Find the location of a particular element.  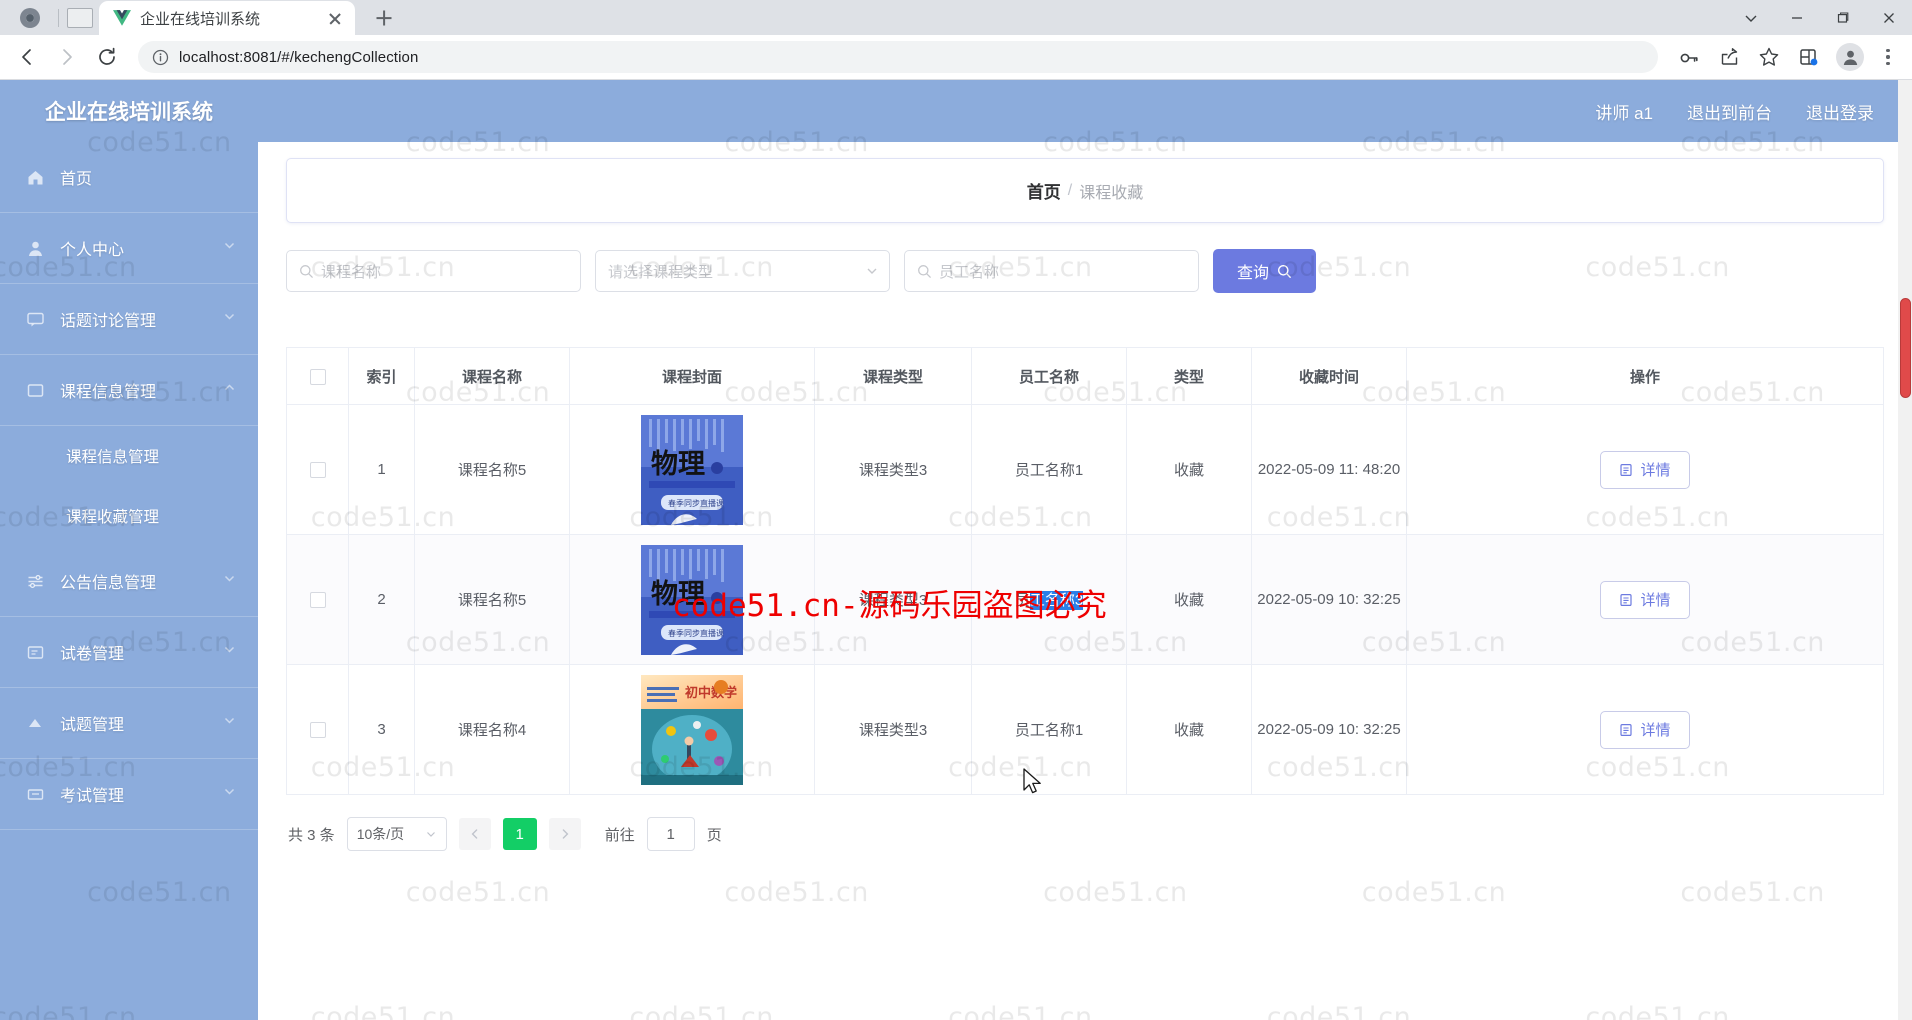

page-size-select: 10条/页 is located at coordinates (396, 834).